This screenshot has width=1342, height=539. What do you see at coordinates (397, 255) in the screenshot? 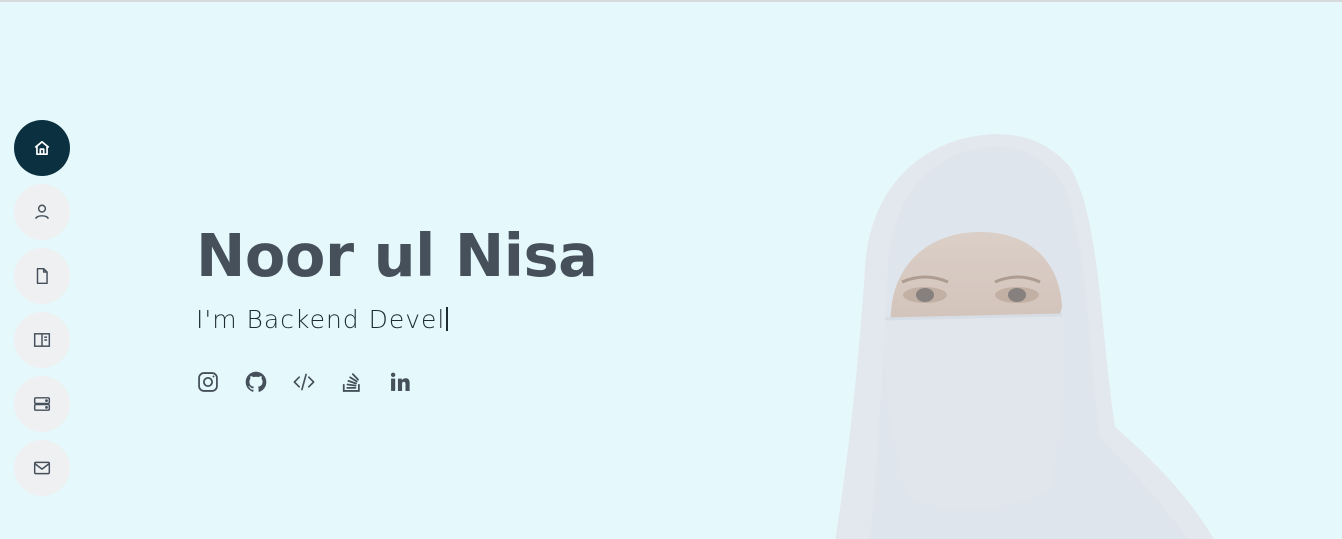
I see `hero-name: Noor ul Nisa` at bounding box center [397, 255].